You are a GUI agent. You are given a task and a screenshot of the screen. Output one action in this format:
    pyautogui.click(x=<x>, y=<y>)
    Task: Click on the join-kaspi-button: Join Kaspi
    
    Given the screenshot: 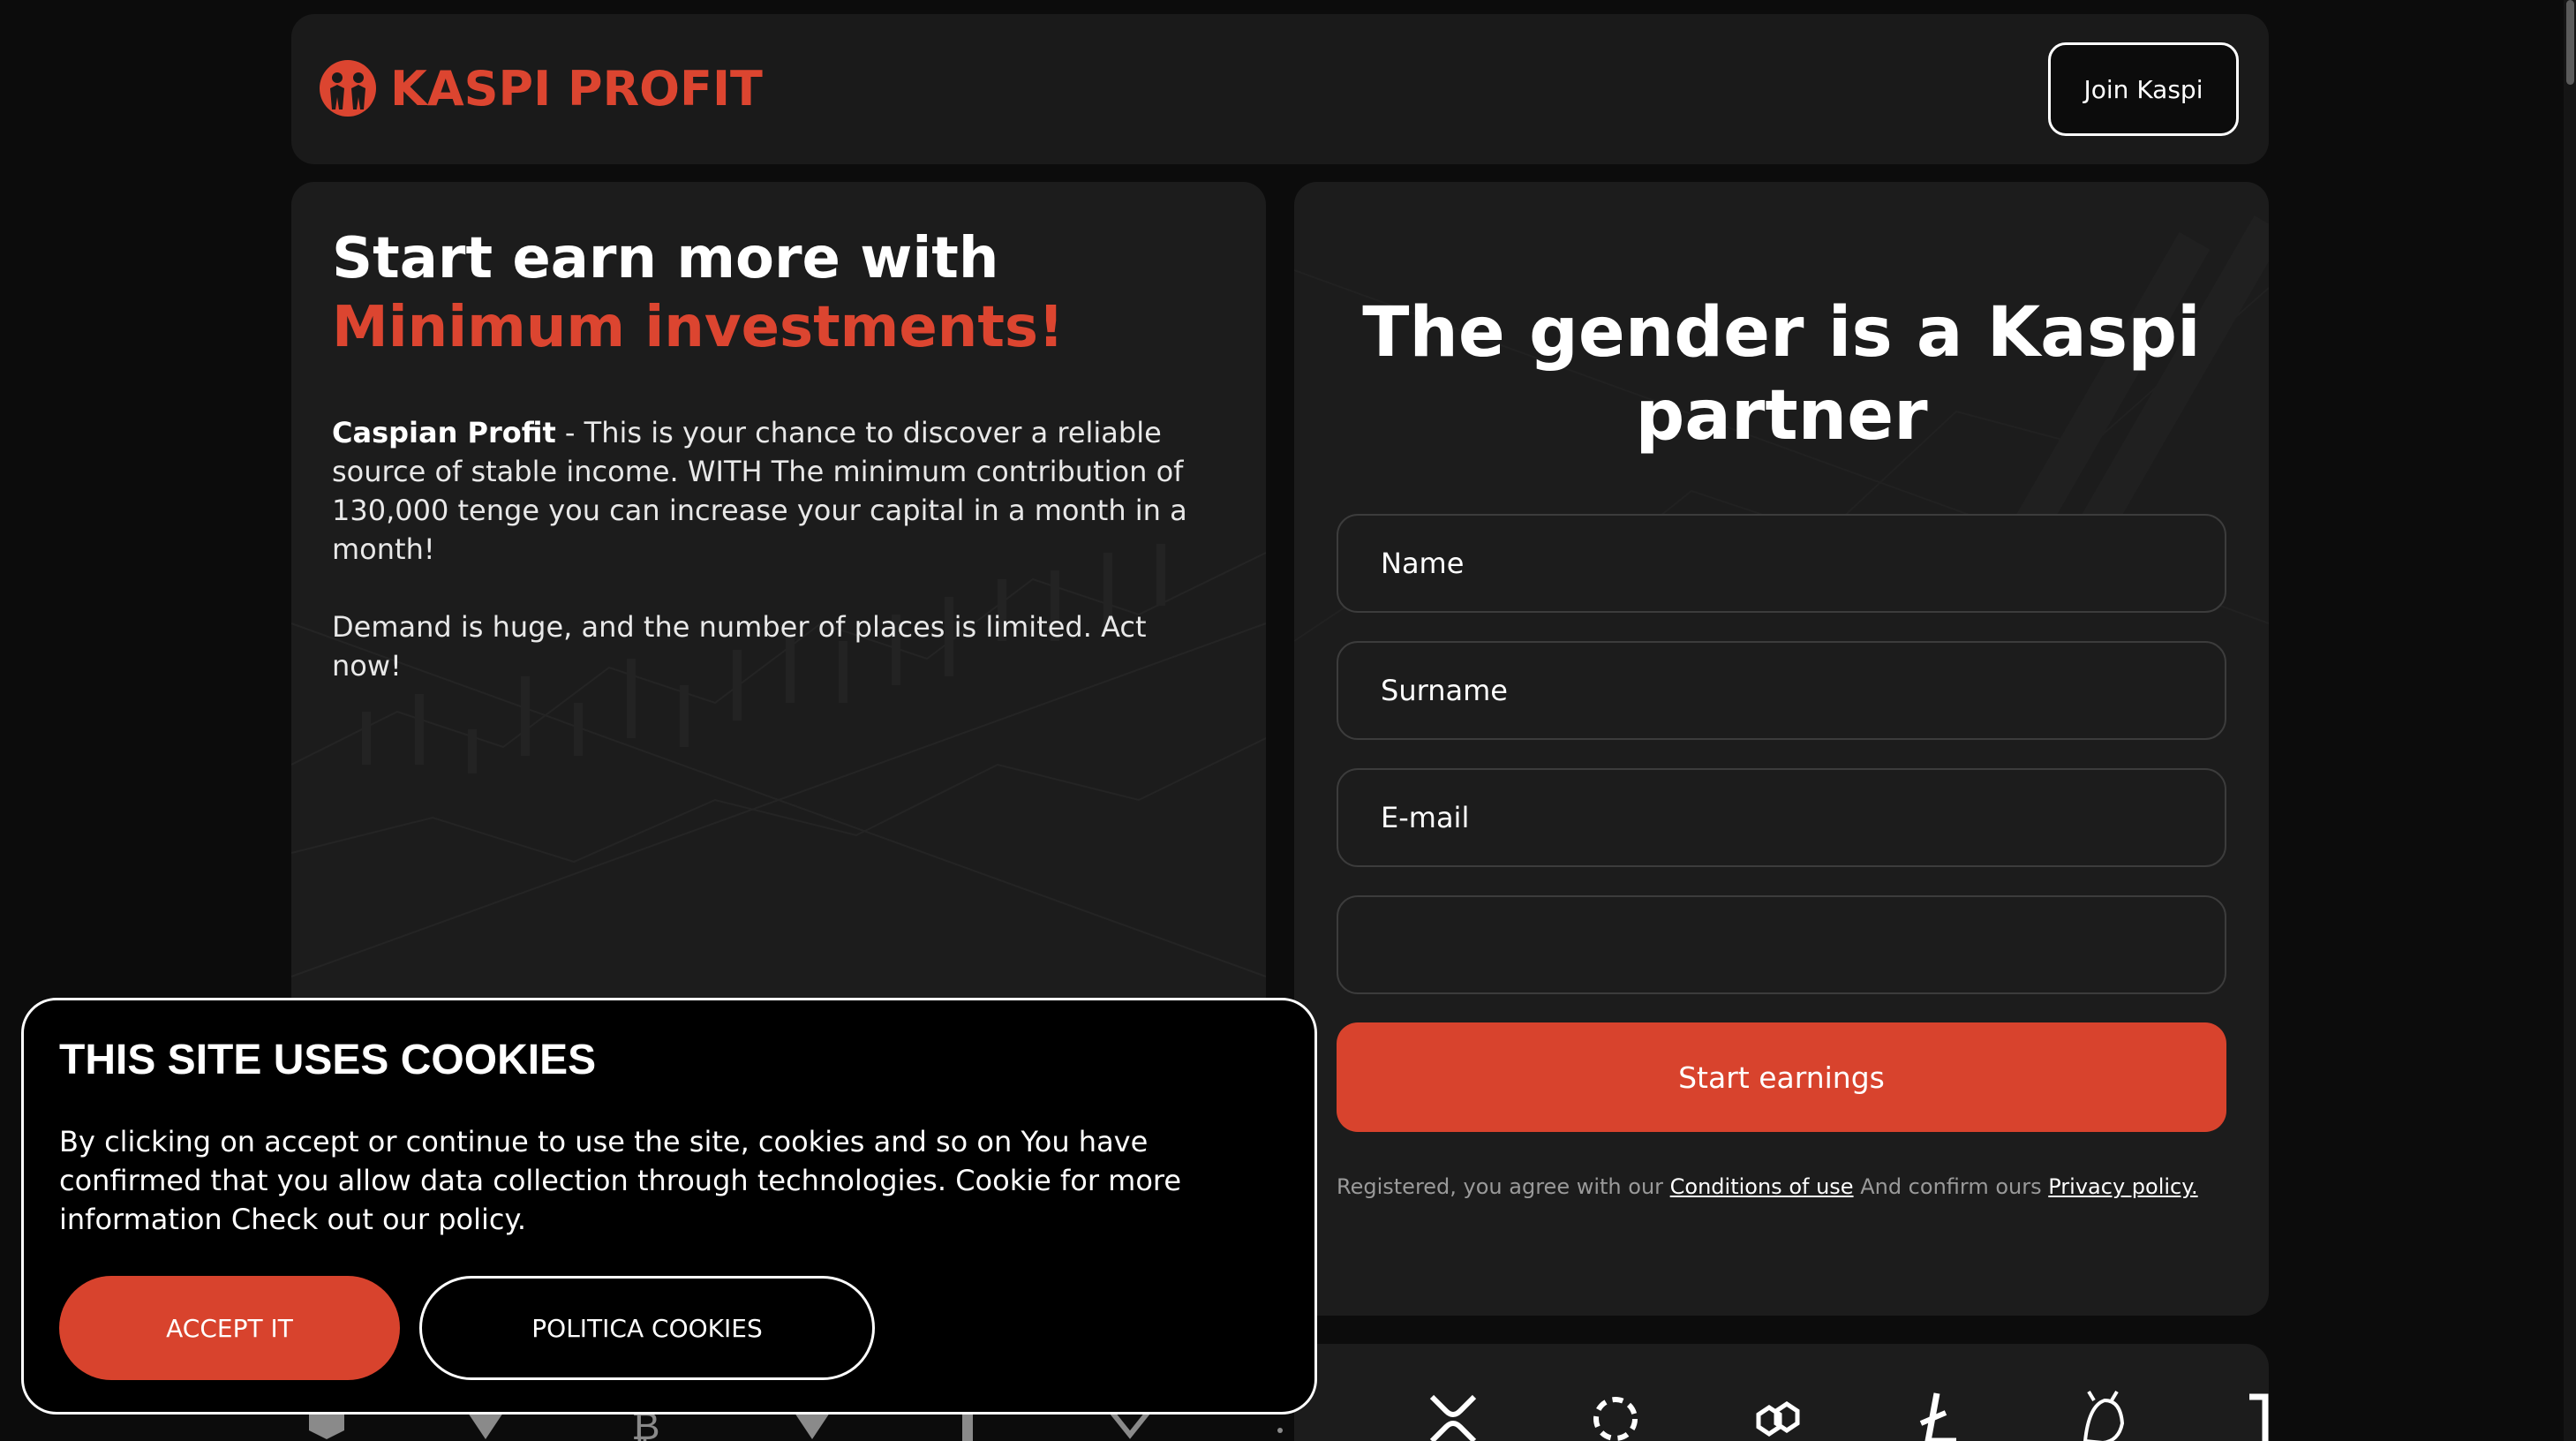 What is the action you would take?
    pyautogui.click(x=2144, y=89)
    